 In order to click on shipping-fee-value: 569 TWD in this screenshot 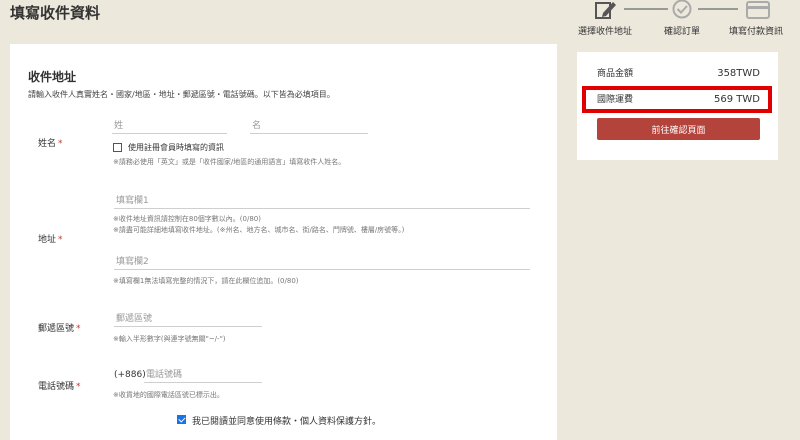, I will do `click(737, 99)`.